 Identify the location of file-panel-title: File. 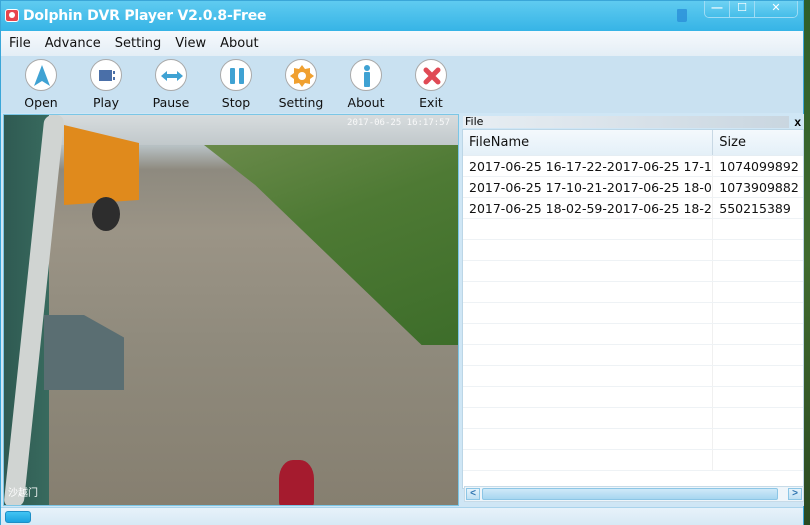
(474, 121).